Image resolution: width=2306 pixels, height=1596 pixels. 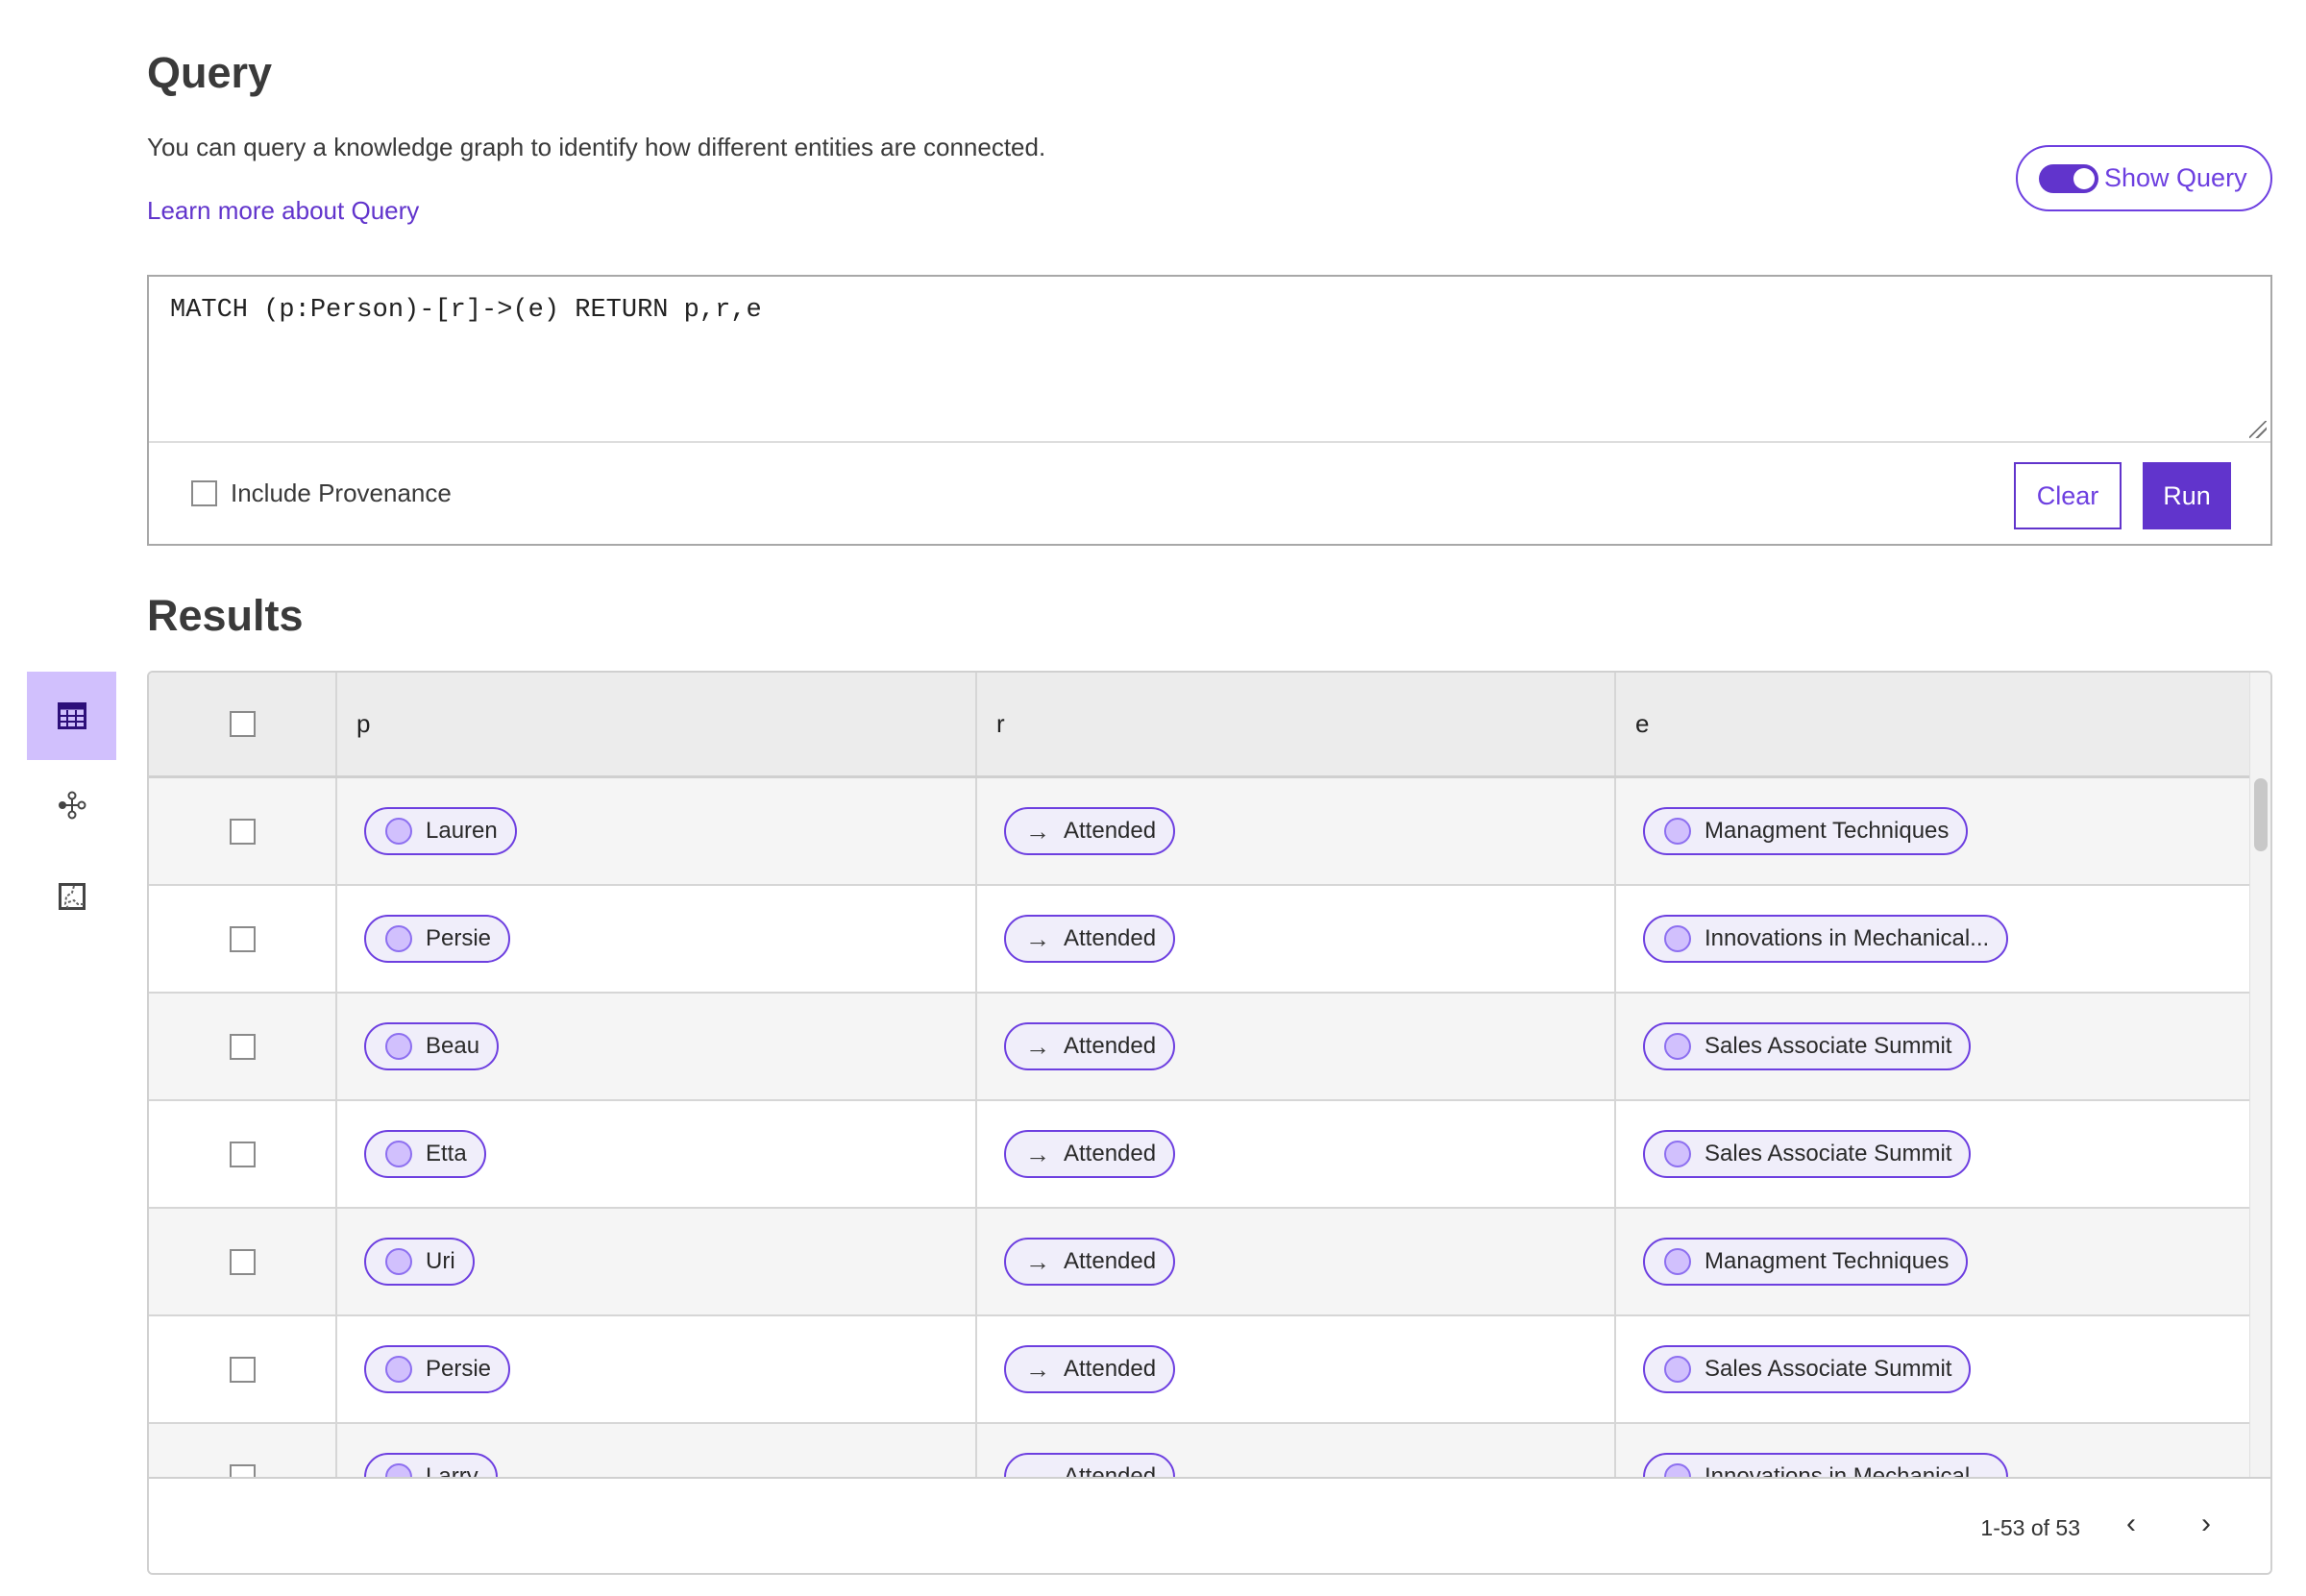 I want to click on show-query-toggle: Show Query, so click(x=2144, y=178).